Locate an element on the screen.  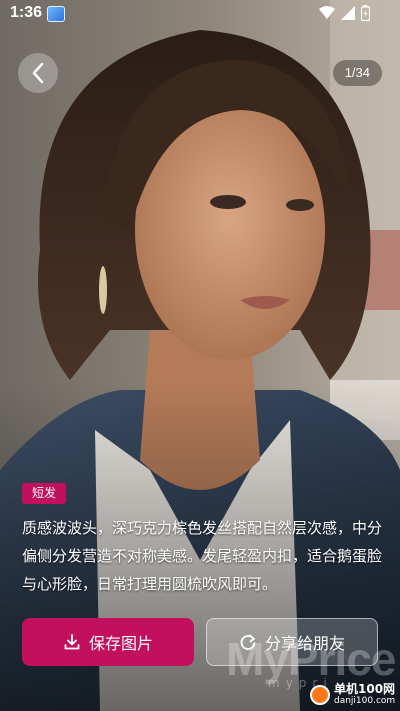
site-logo-icon is located at coordinates (320, 695).